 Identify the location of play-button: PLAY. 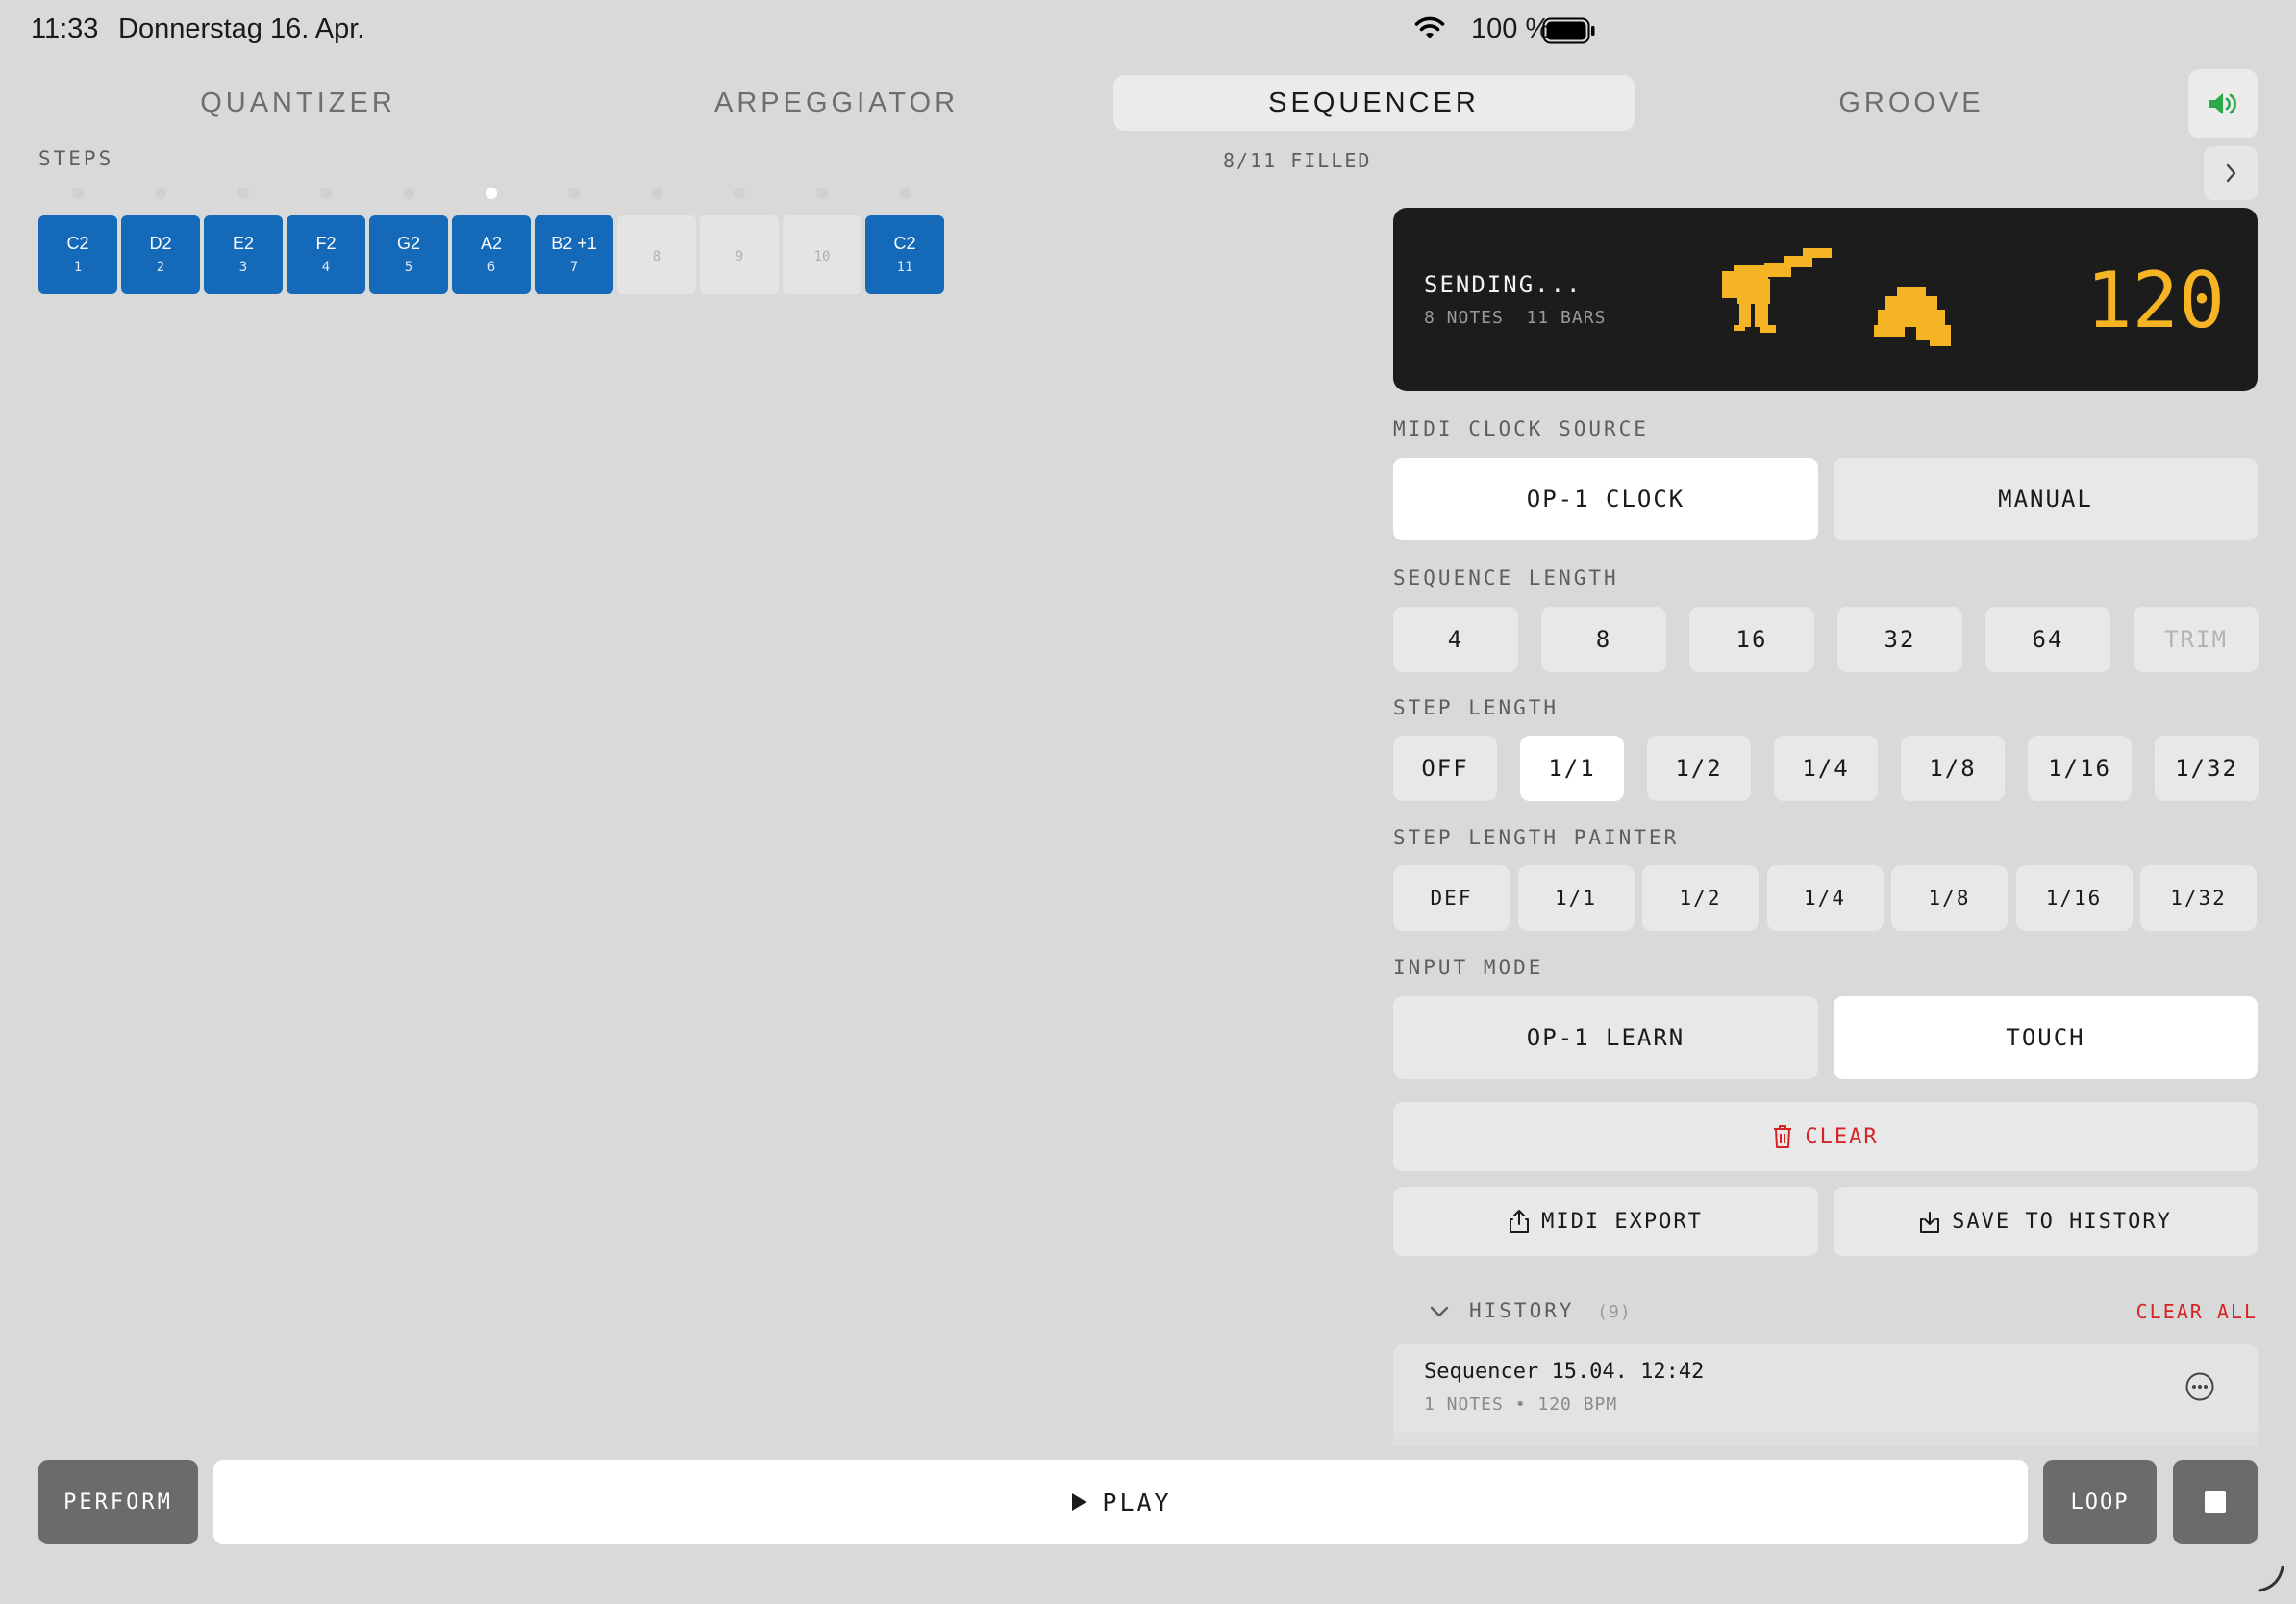
(1120, 1502).